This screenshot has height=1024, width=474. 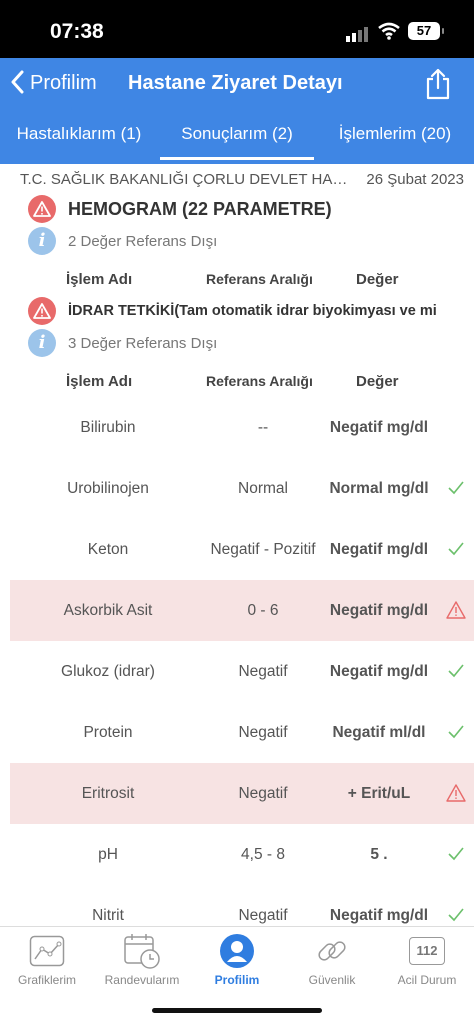 I want to click on page-title: Hastane Ziyaret Detayı, so click(x=235, y=83).